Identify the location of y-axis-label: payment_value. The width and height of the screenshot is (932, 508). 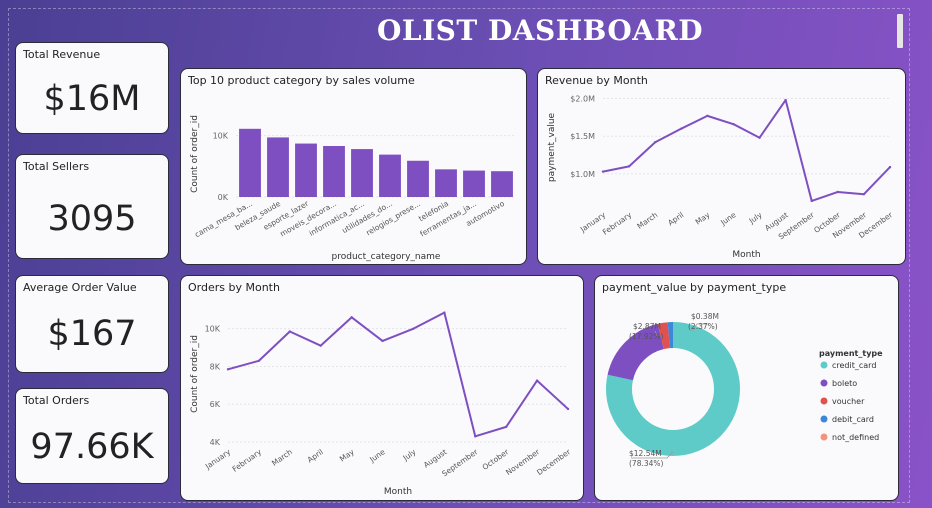
(552, 147).